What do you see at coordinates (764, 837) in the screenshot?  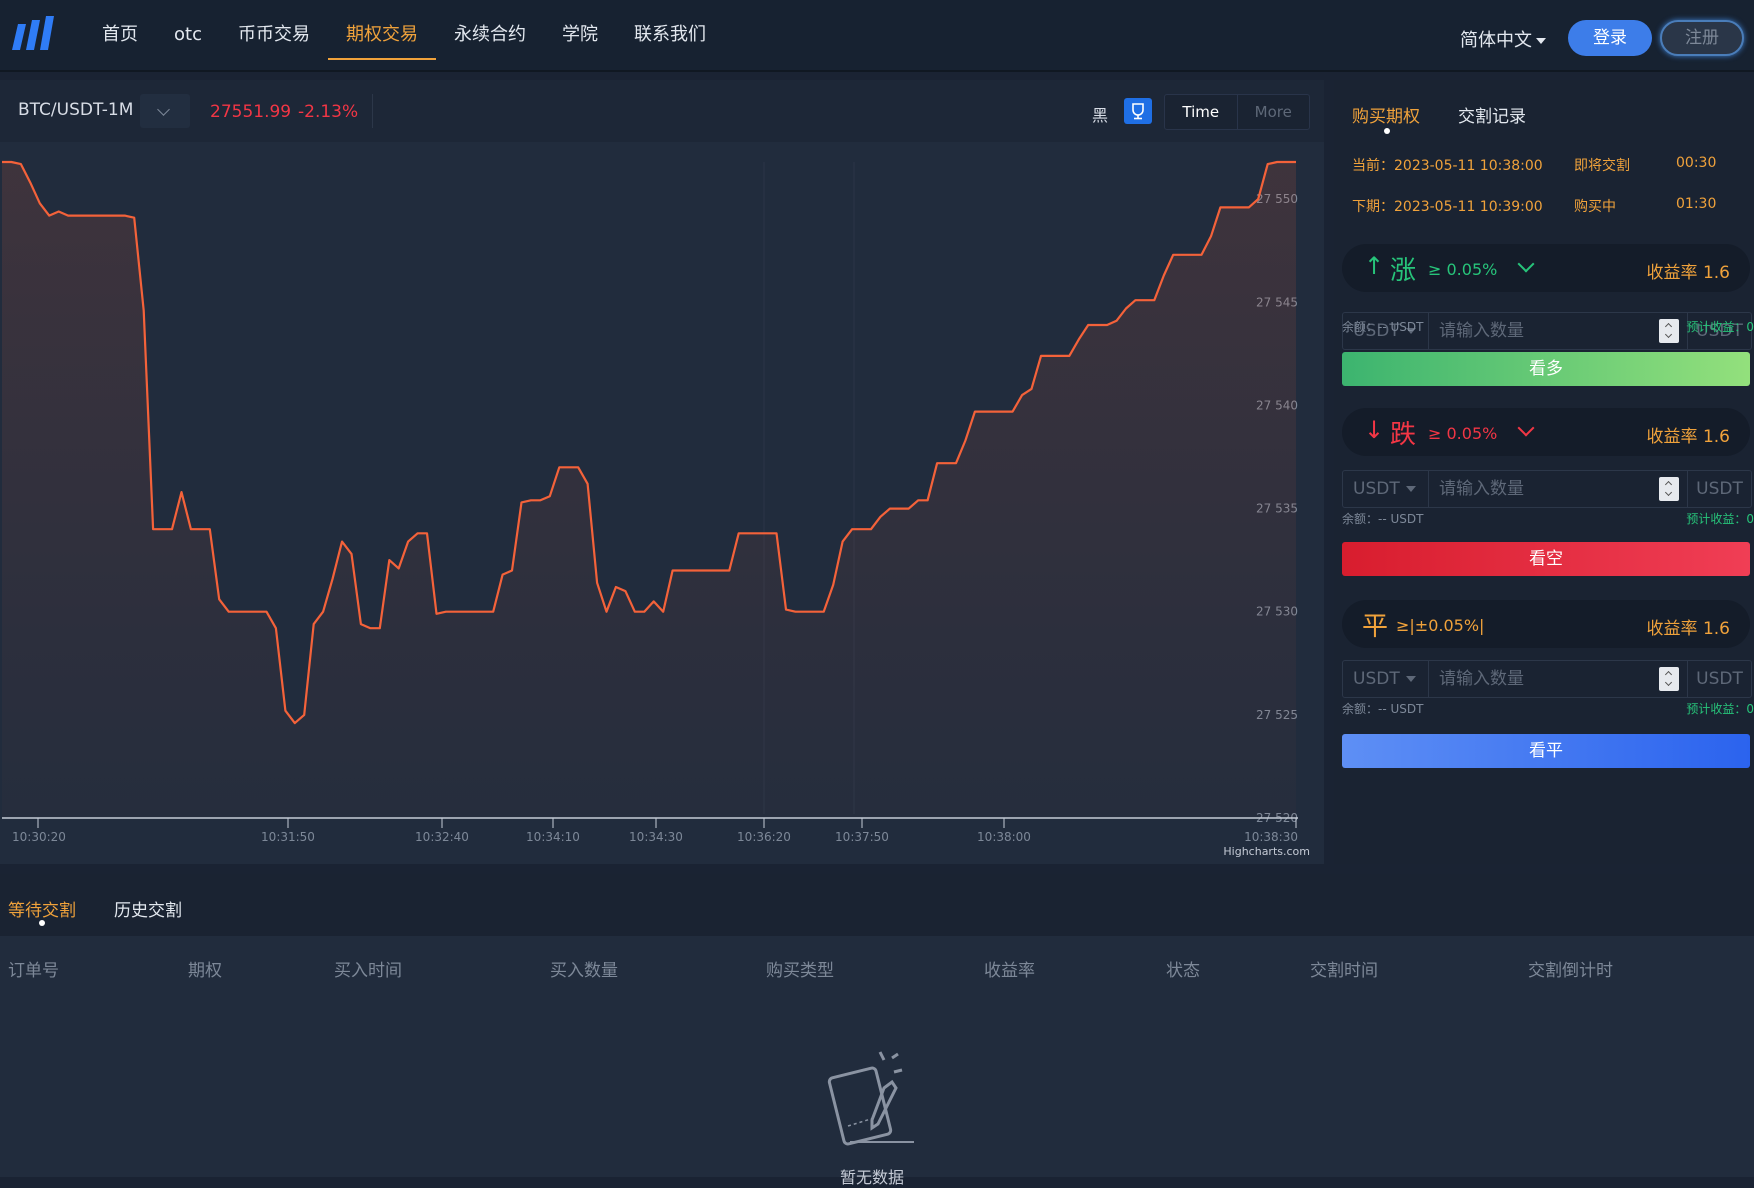 I see `x-tick-label: 10:36:20` at bounding box center [764, 837].